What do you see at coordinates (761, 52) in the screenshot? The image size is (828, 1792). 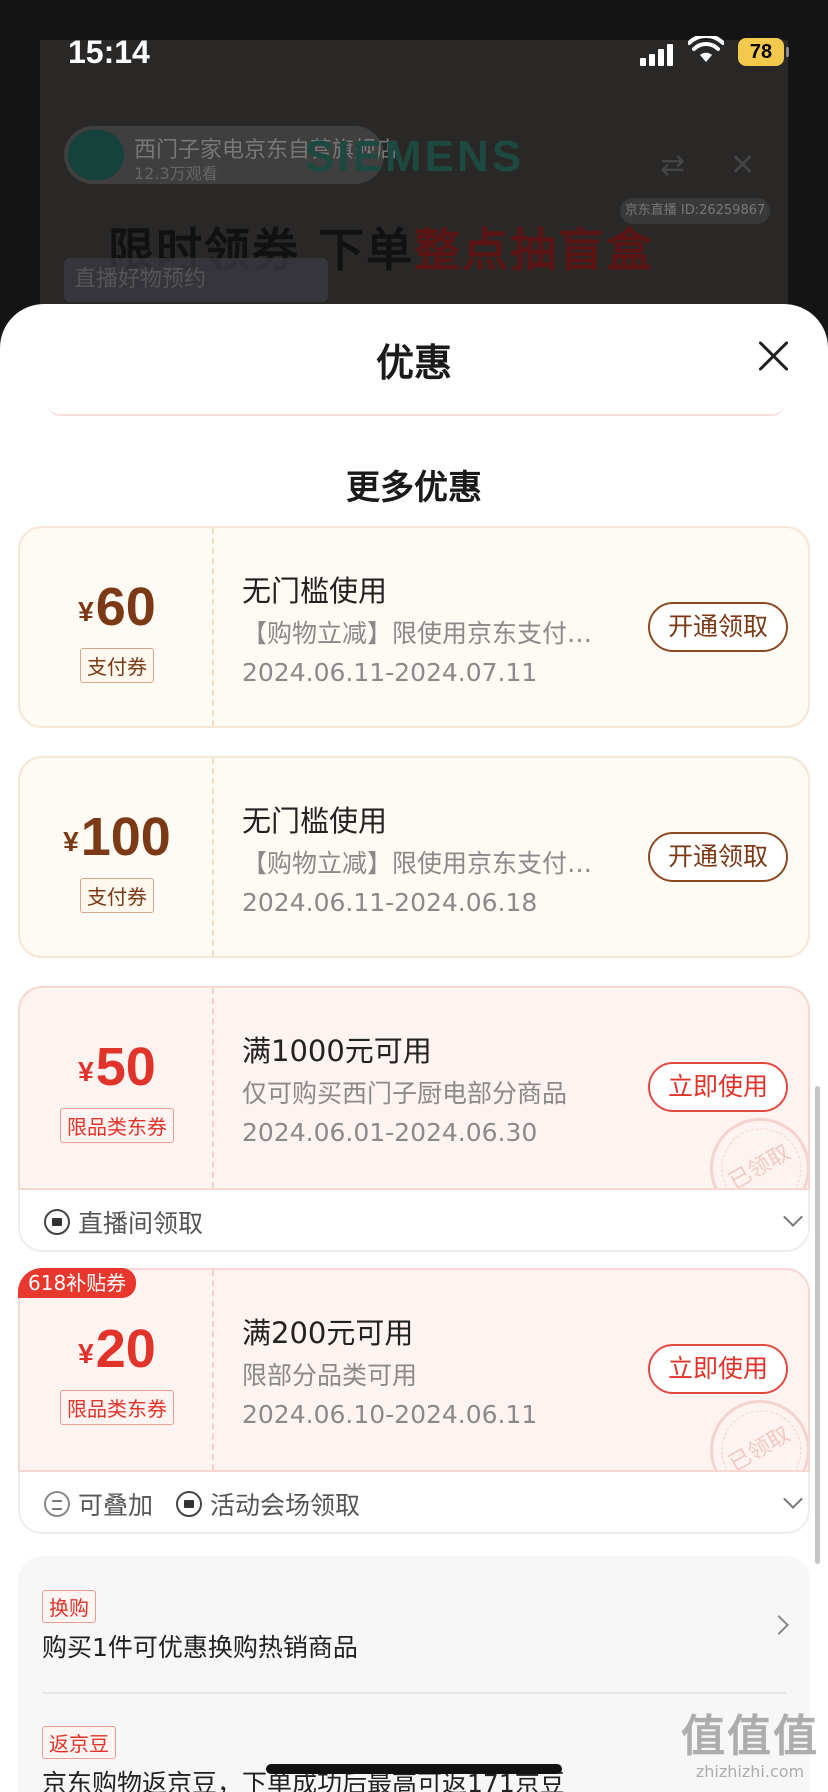 I see `battery-icon: 78` at bounding box center [761, 52].